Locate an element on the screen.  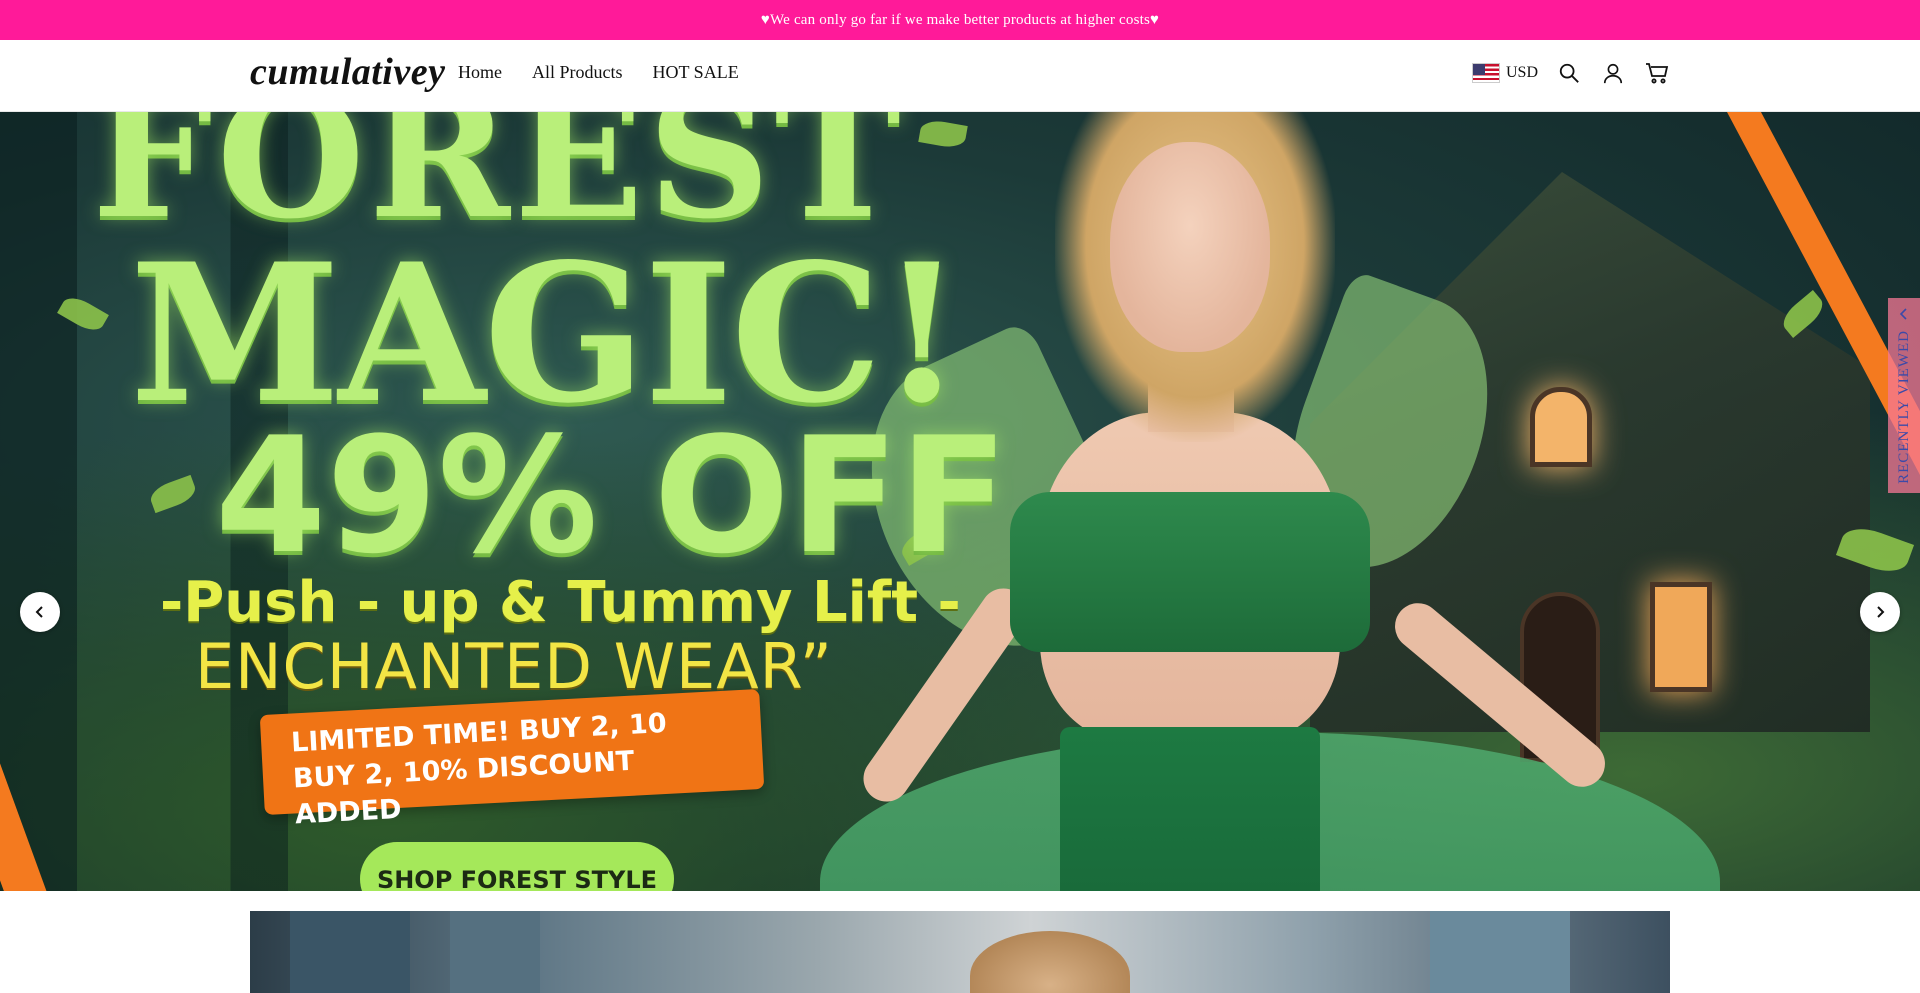
shop-forest-style-button: SHOP FOREST STYLE is located at coordinates (517, 866).